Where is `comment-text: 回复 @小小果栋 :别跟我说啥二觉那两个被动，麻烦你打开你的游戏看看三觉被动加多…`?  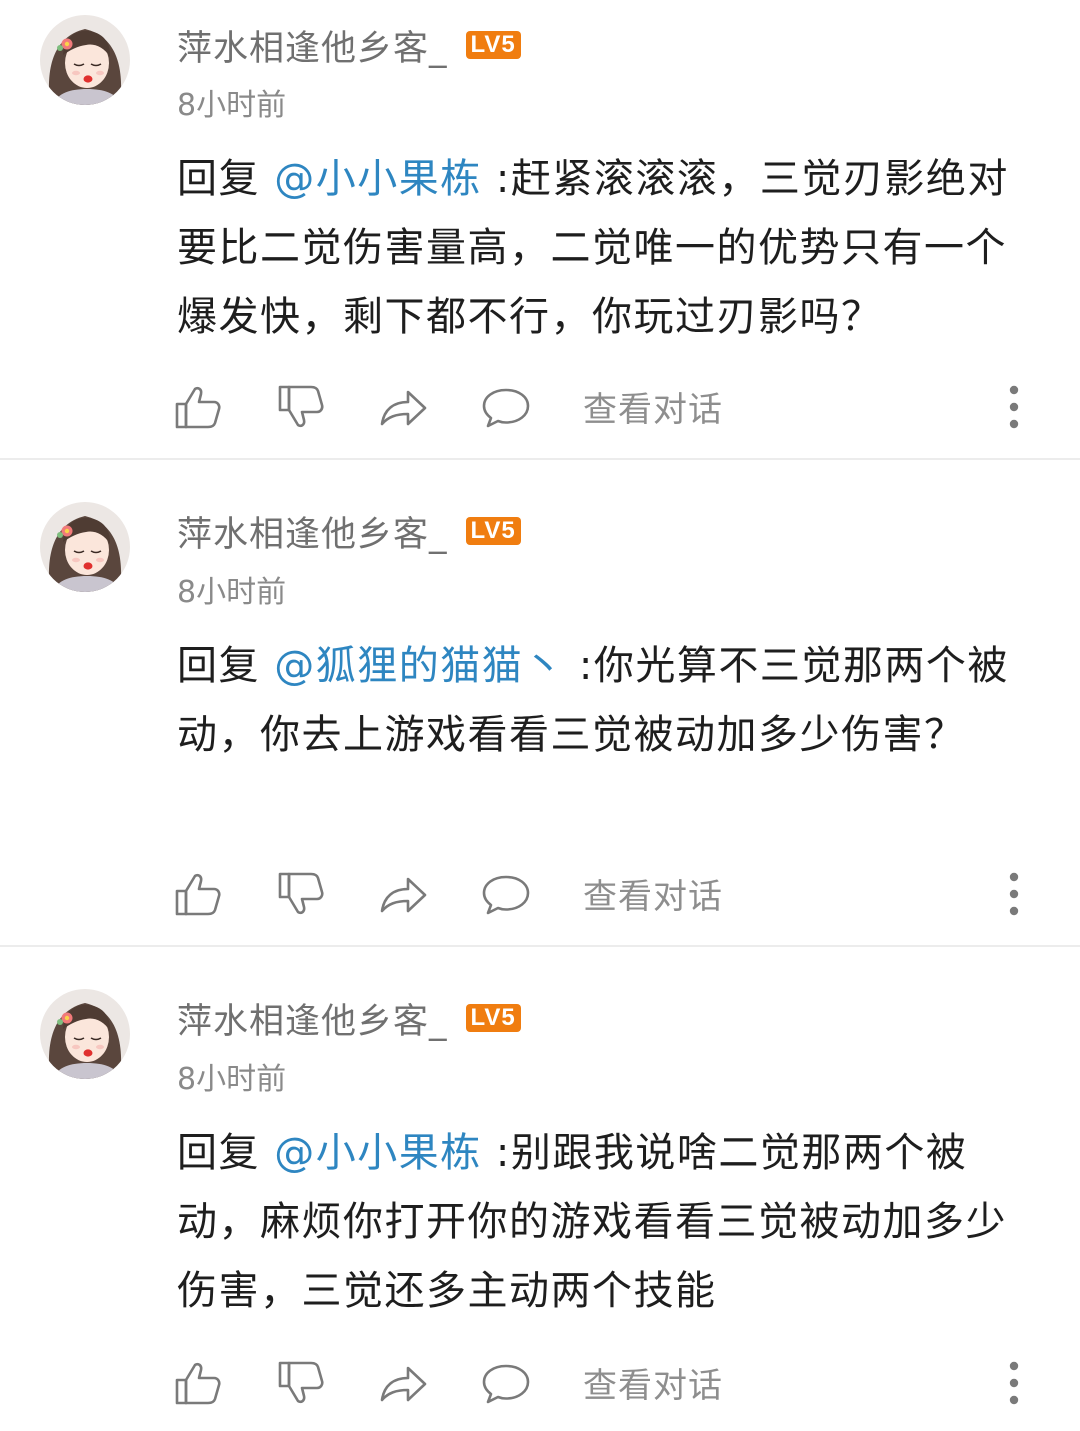
comment-text: 回复 @小小果栋 :别跟我说啥二觉那两个被动，麻烦你打开你的游戏看看三觉被动加多… is located at coordinates (607, 1222).